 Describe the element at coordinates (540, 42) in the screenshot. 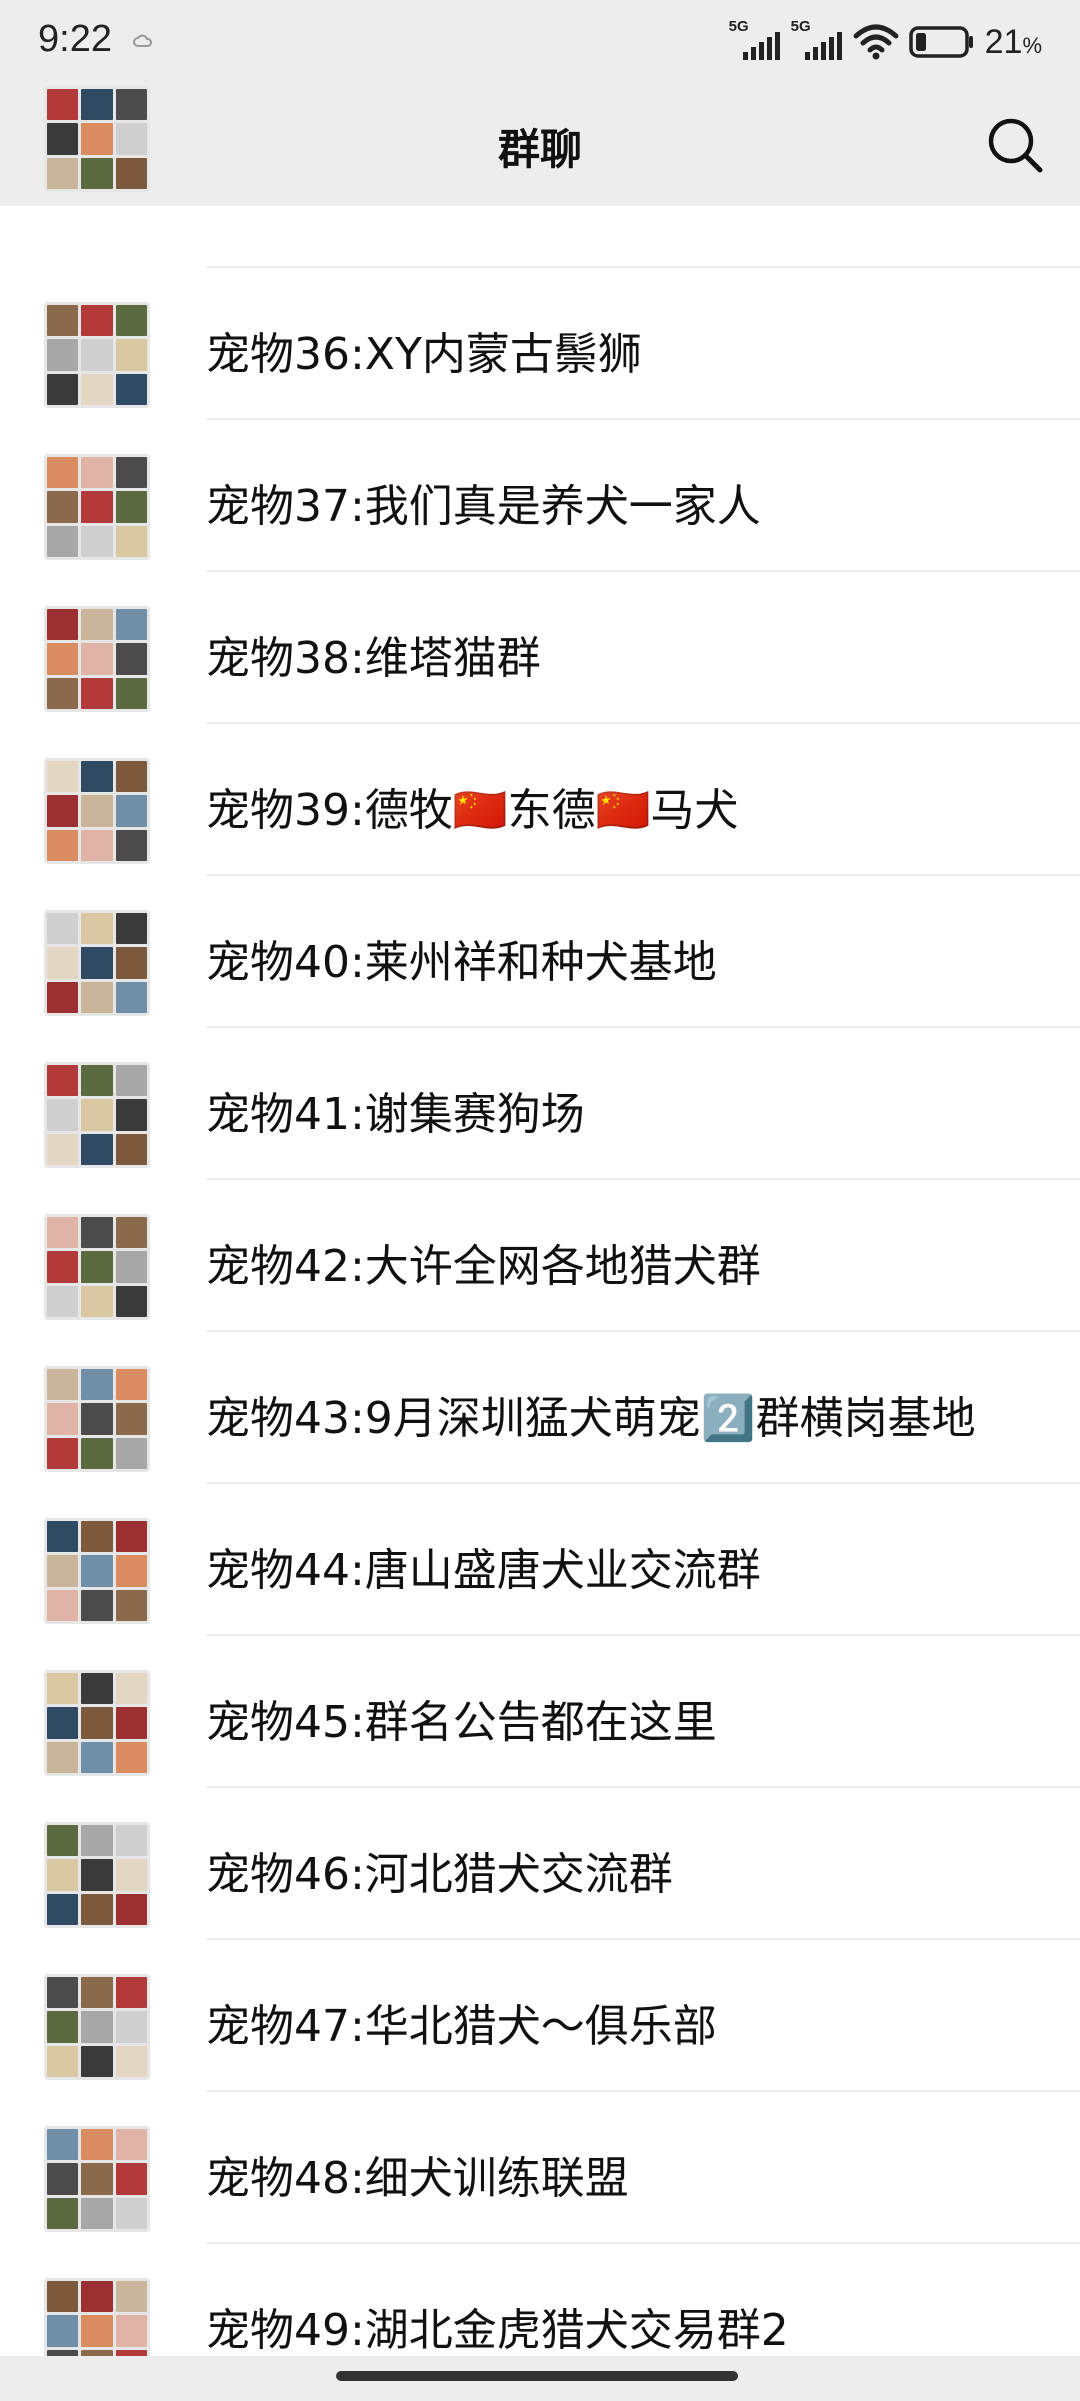

I see `status-bar: 9:22 5G 5G 21%` at that location.